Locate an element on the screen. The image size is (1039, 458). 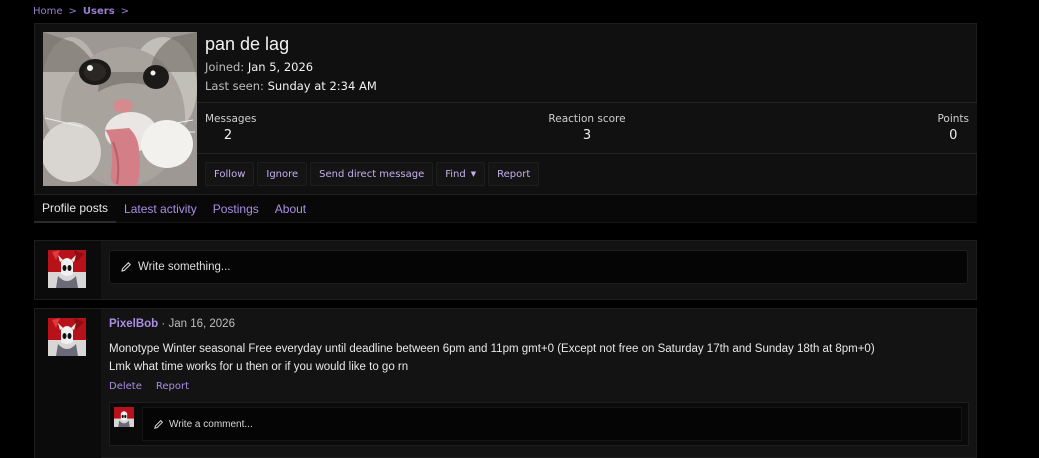
tab-about: About is located at coordinates (290, 209).